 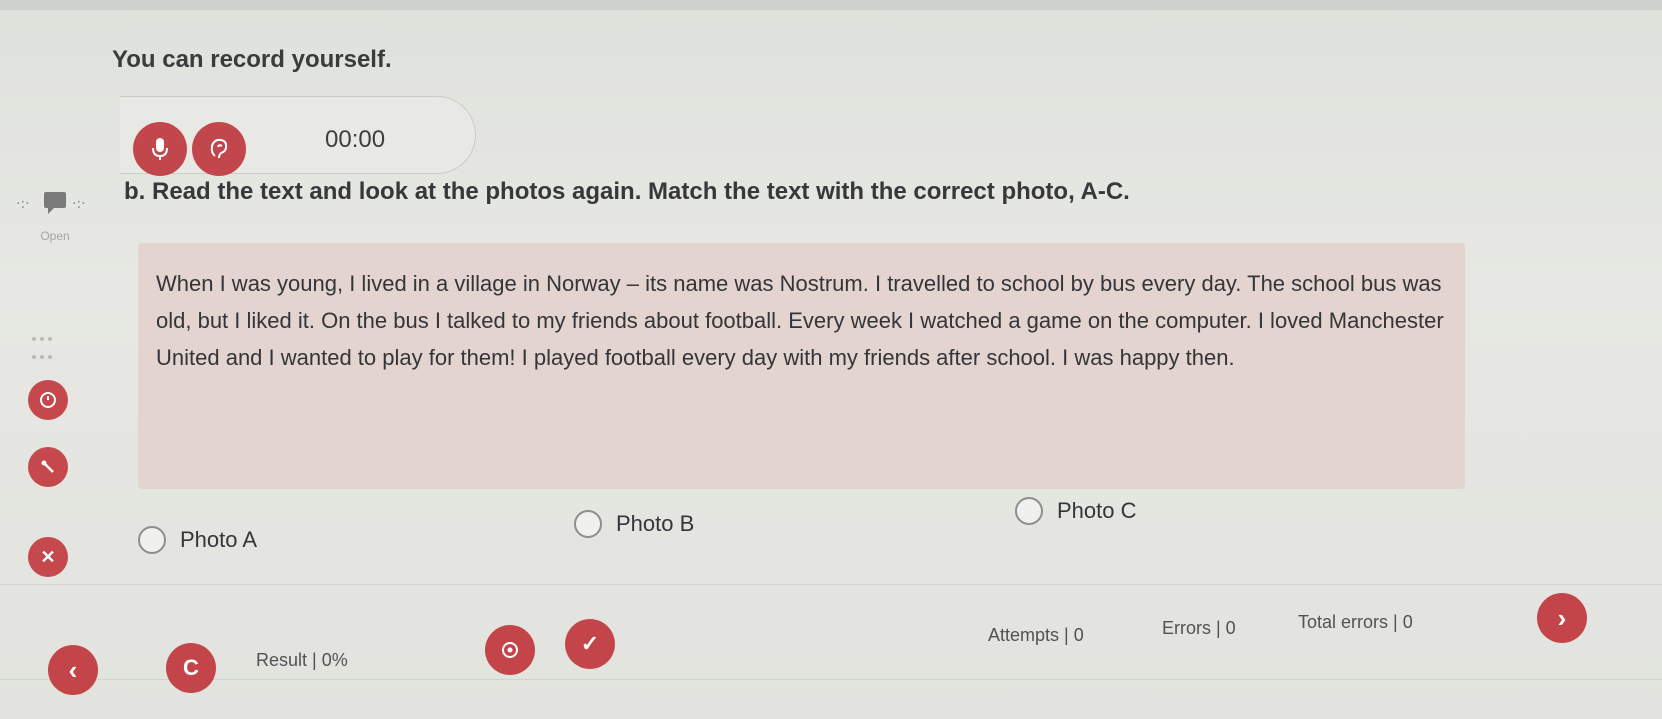 What do you see at coordinates (1097, 510) in the screenshot?
I see `option-label: Photo C` at bounding box center [1097, 510].